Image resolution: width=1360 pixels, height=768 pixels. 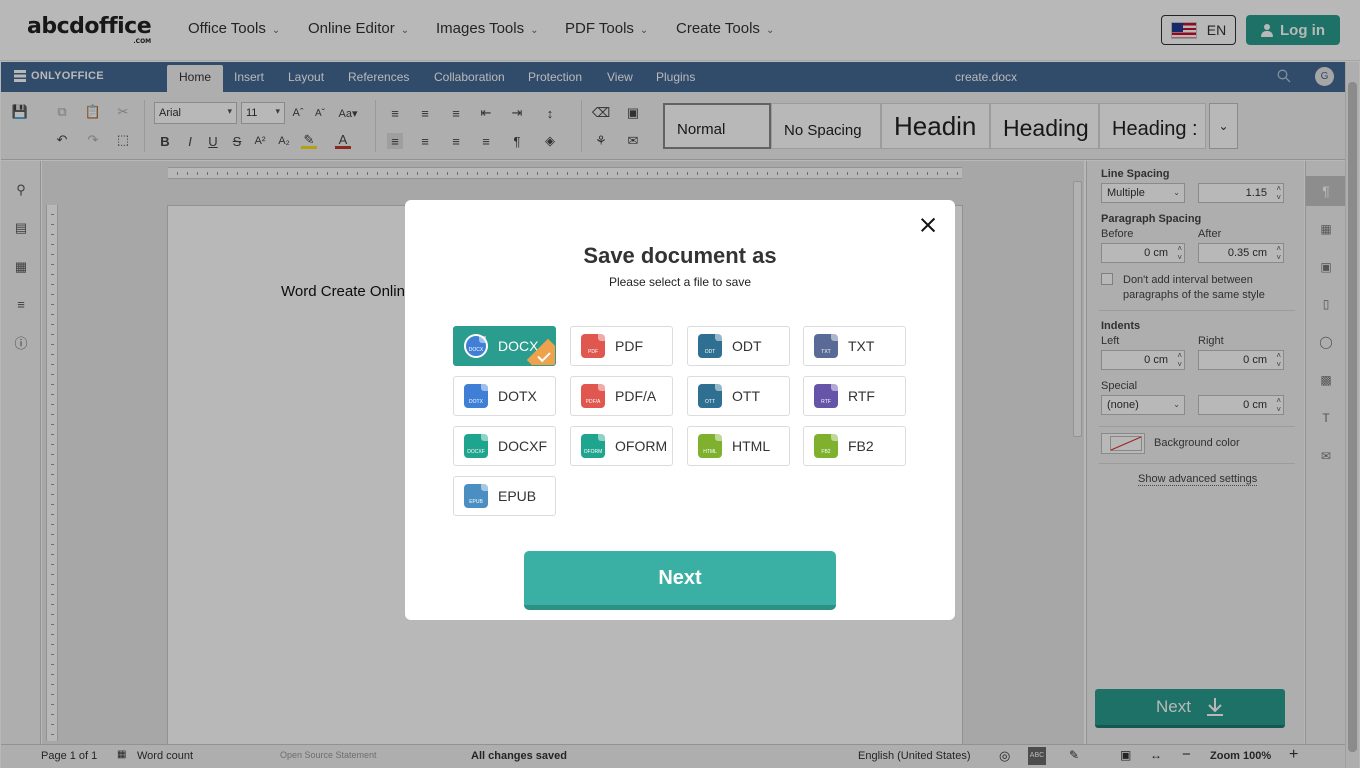 What do you see at coordinates (476, 396) in the screenshot?
I see `file-dotx-icon: DOTX` at bounding box center [476, 396].